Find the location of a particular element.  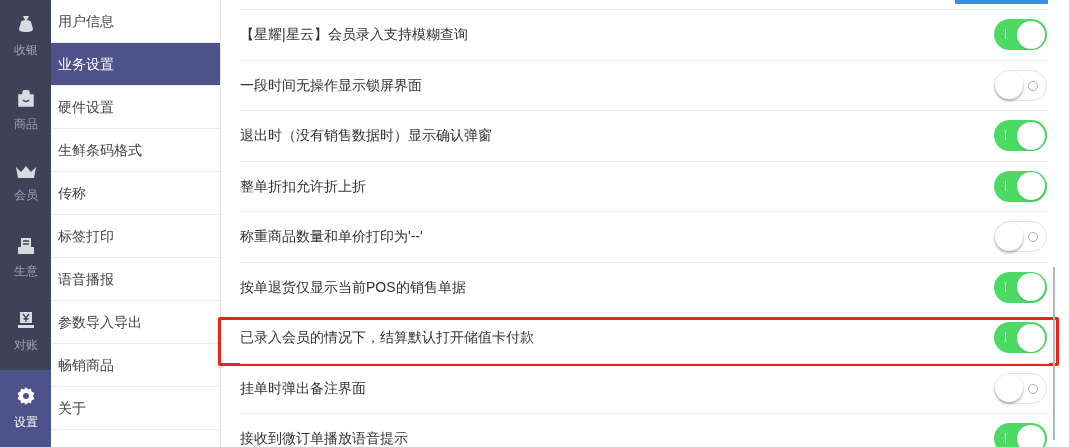

scrollbar is located at coordinates (1054, 353).